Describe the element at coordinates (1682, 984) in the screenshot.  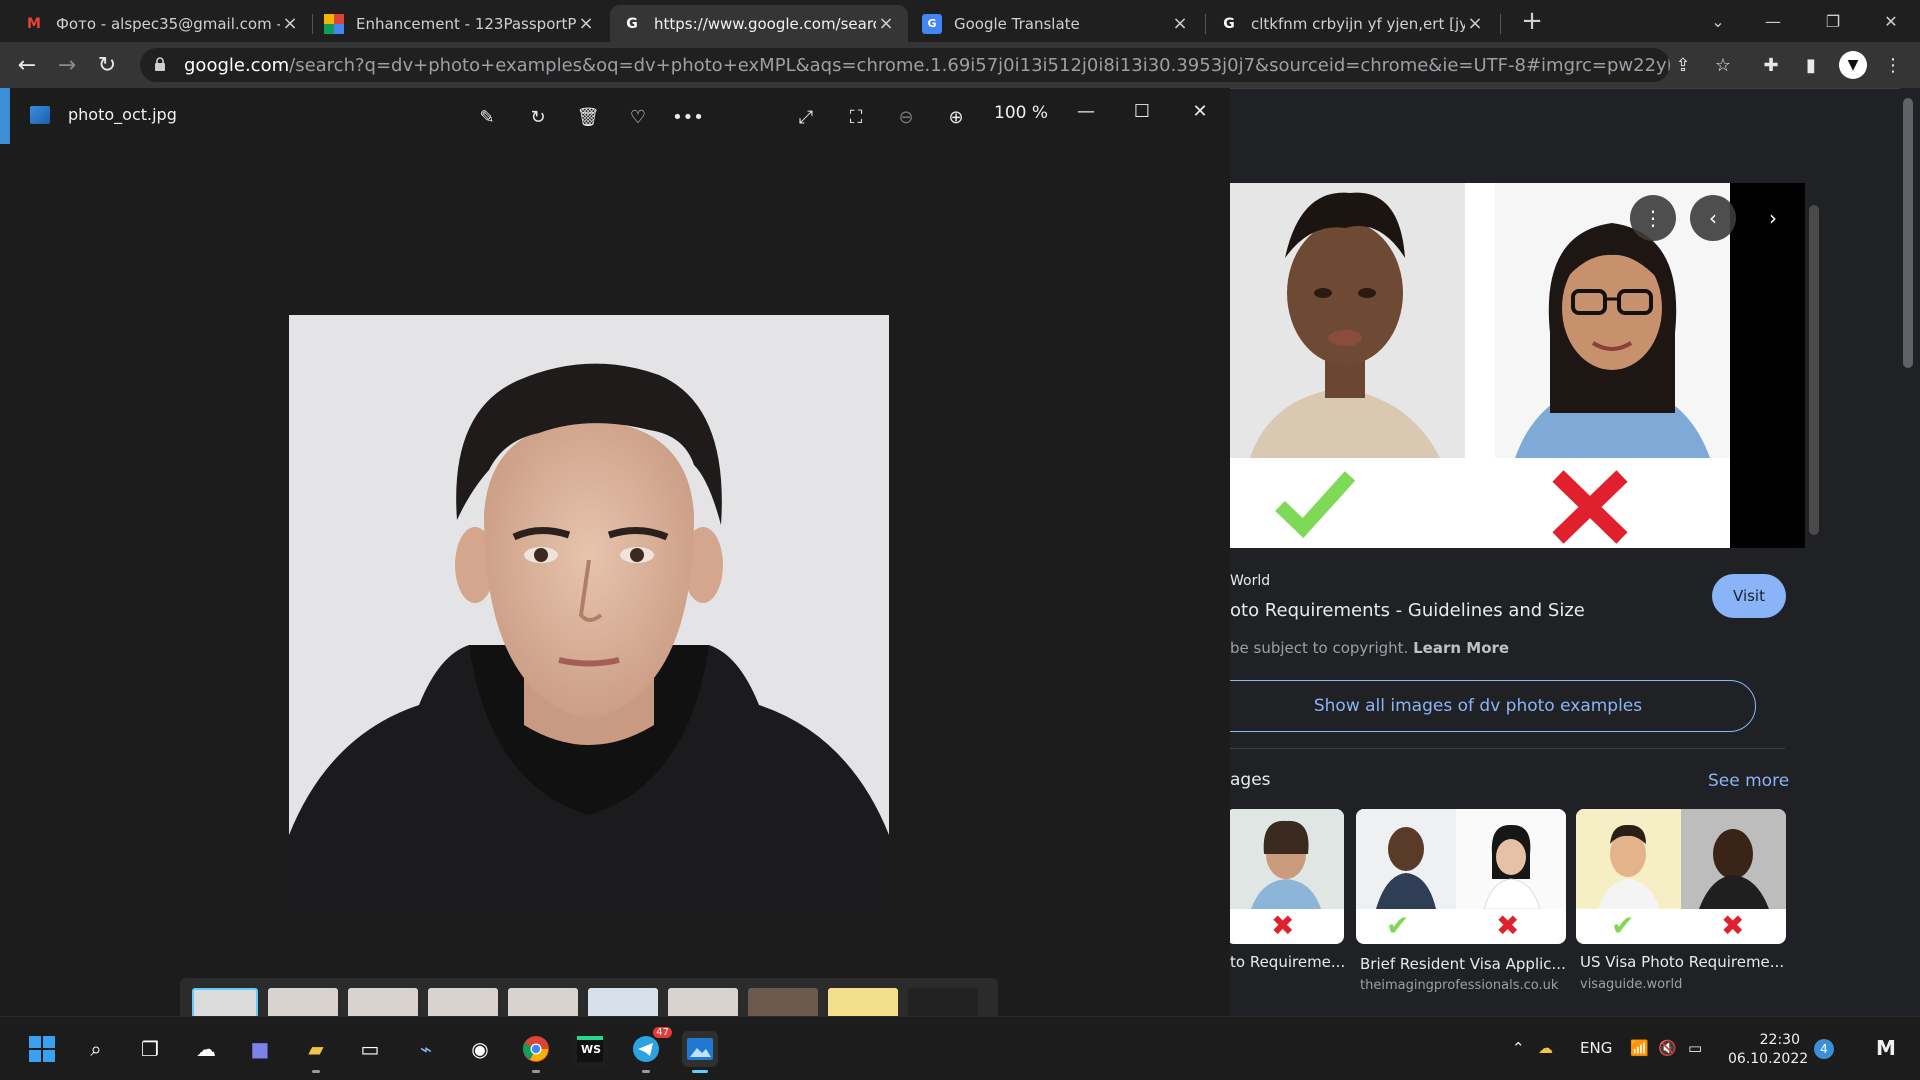
I see `related-source: visaguide.world` at that location.